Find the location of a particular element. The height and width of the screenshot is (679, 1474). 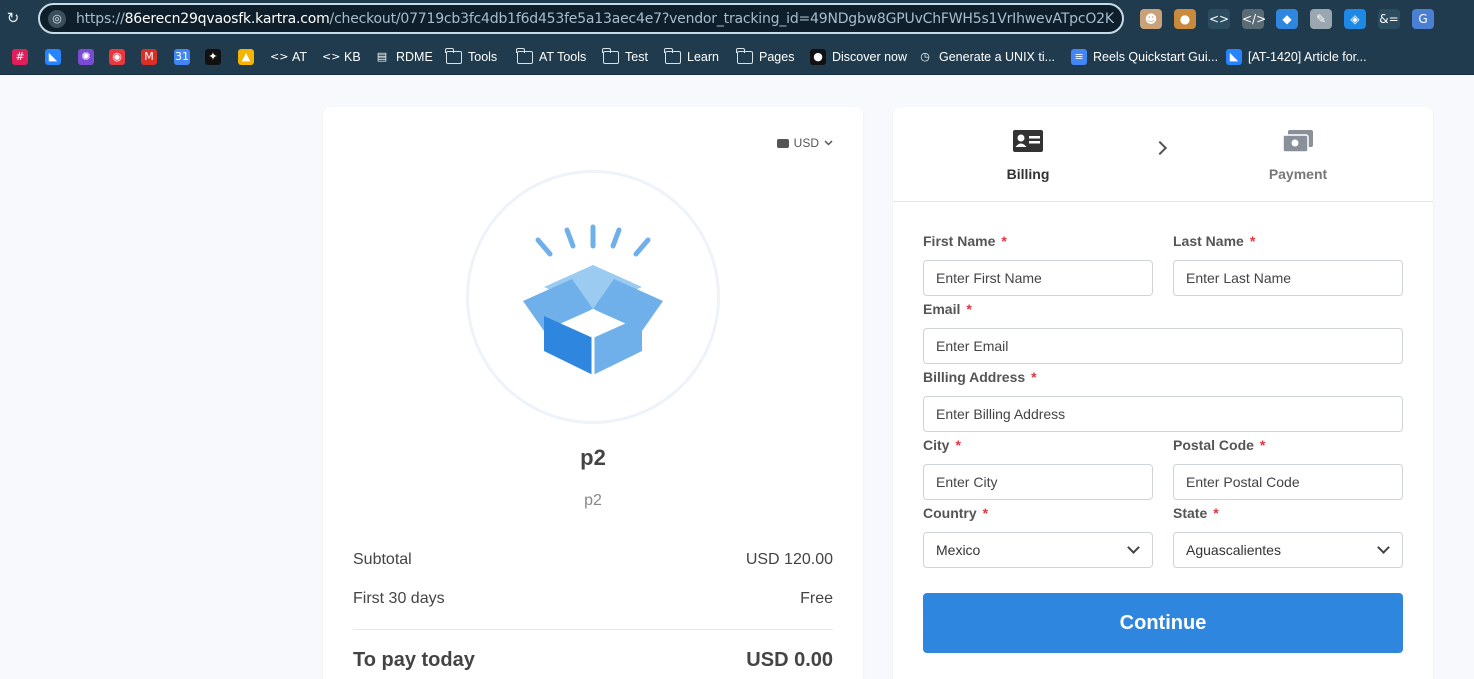

country-field: Country * Mexico is located at coordinates (1038, 536).